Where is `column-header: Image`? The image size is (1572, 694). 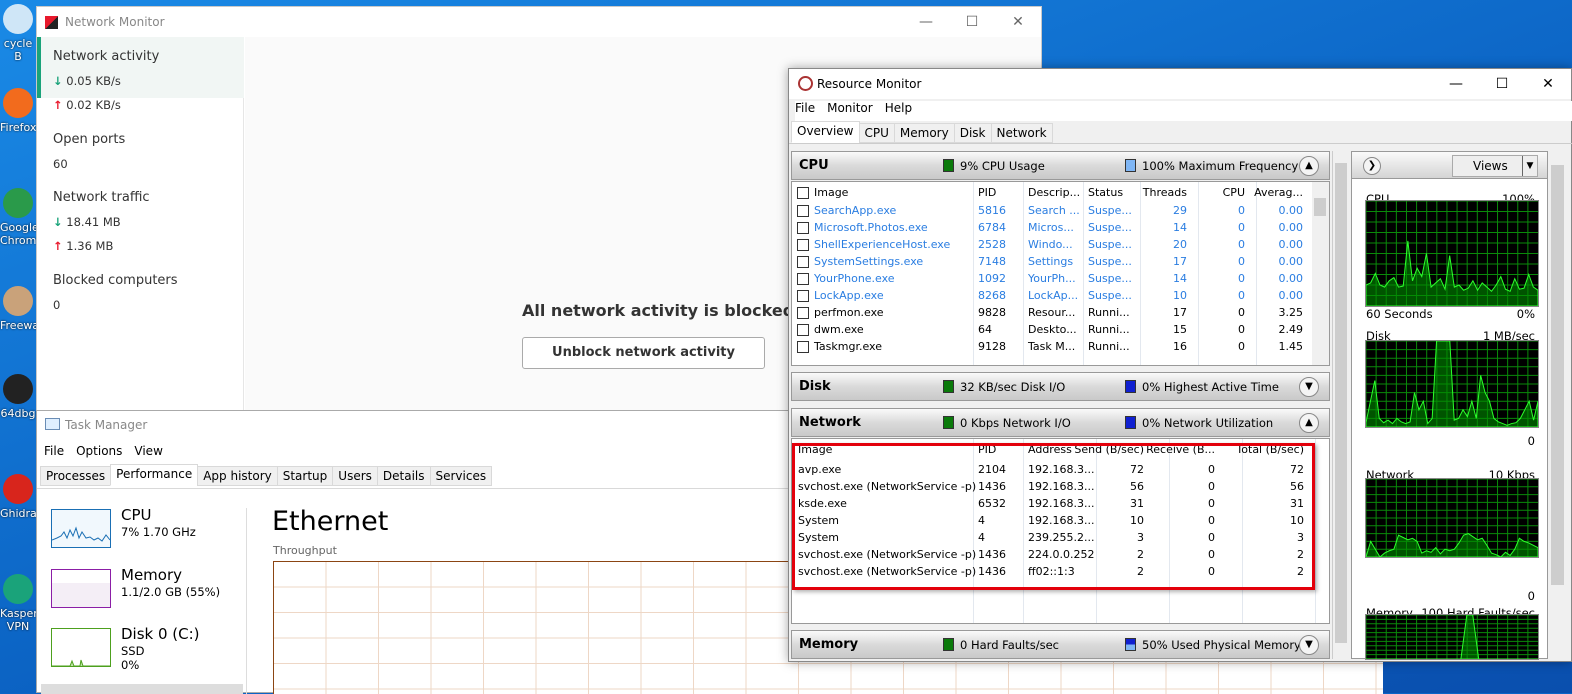 column-header: Image is located at coordinates (831, 192).